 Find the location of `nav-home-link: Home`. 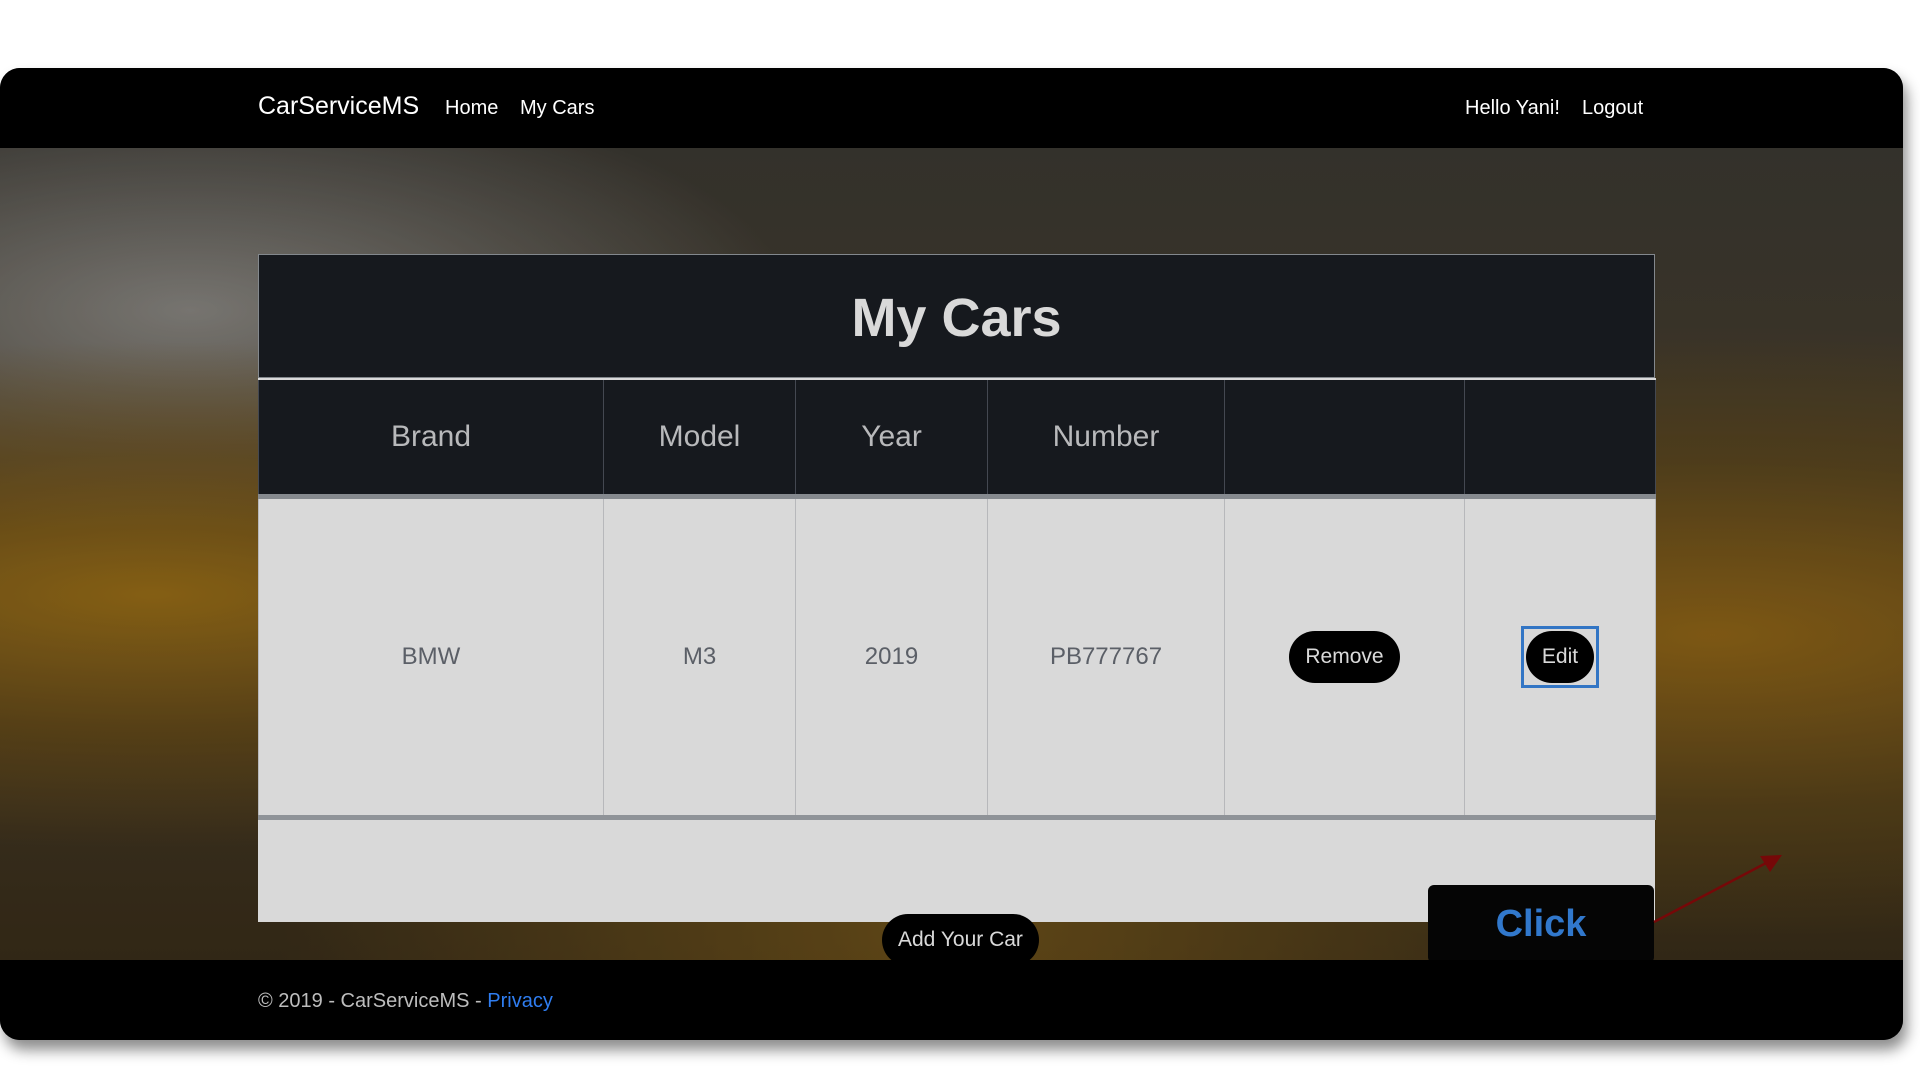

nav-home-link: Home is located at coordinates (471, 108).